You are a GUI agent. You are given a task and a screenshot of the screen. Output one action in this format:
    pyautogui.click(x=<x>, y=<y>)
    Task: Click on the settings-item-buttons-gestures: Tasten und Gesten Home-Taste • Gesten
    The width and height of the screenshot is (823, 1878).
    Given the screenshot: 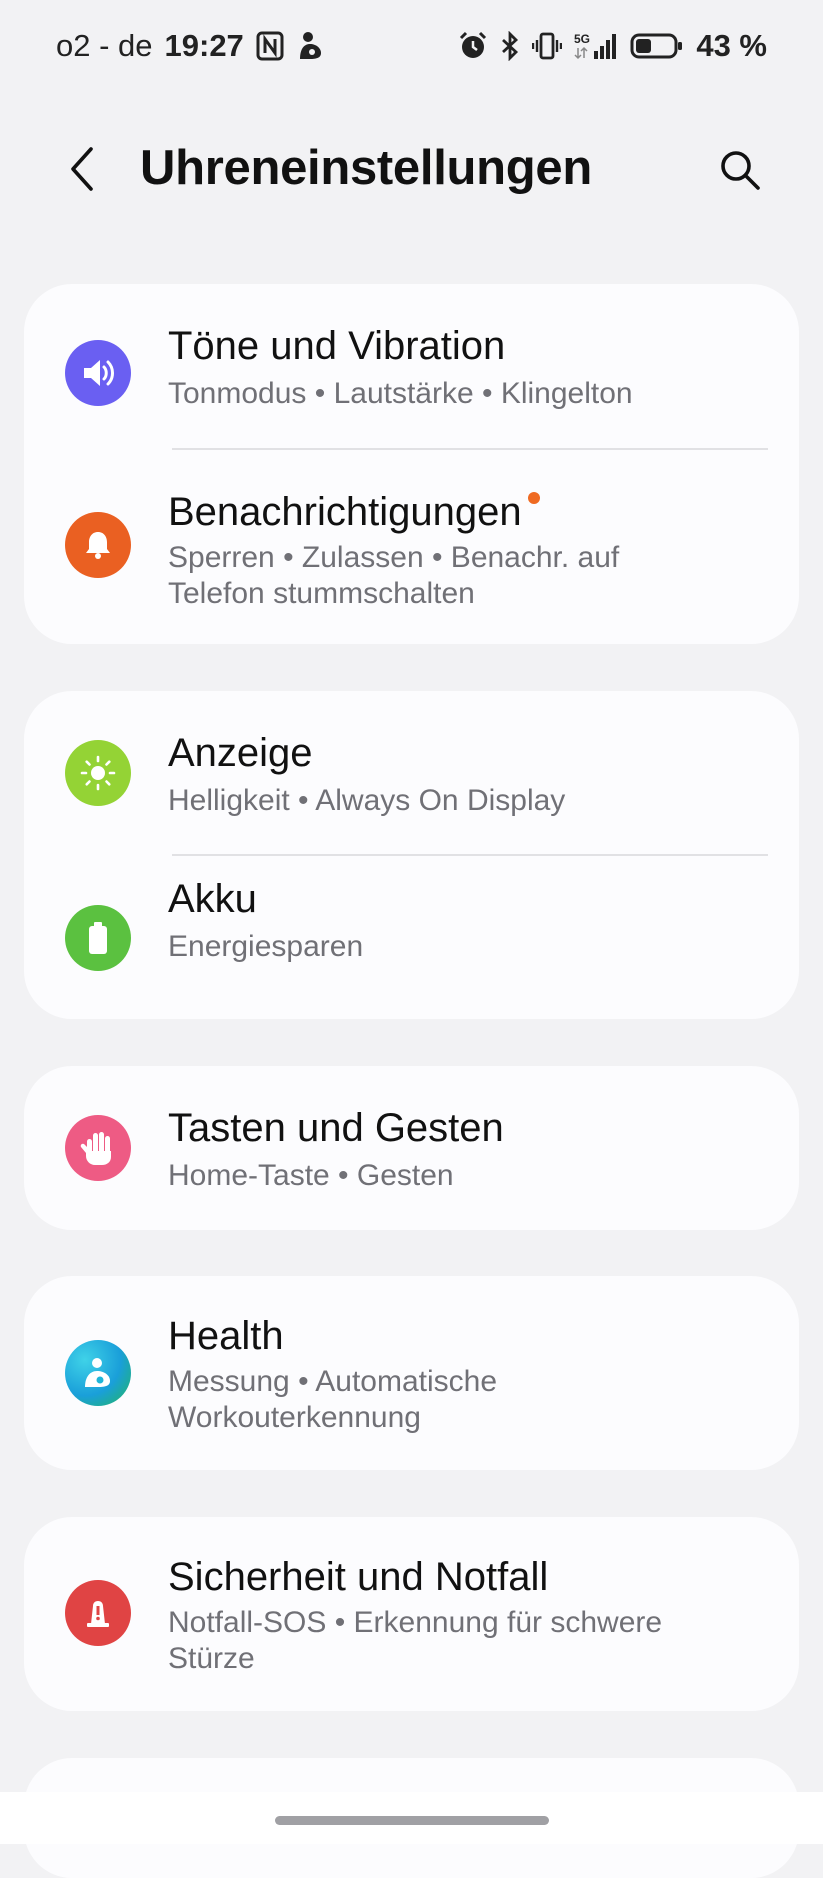 What is the action you would take?
    pyautogui.click(x=411, y=1148)
    